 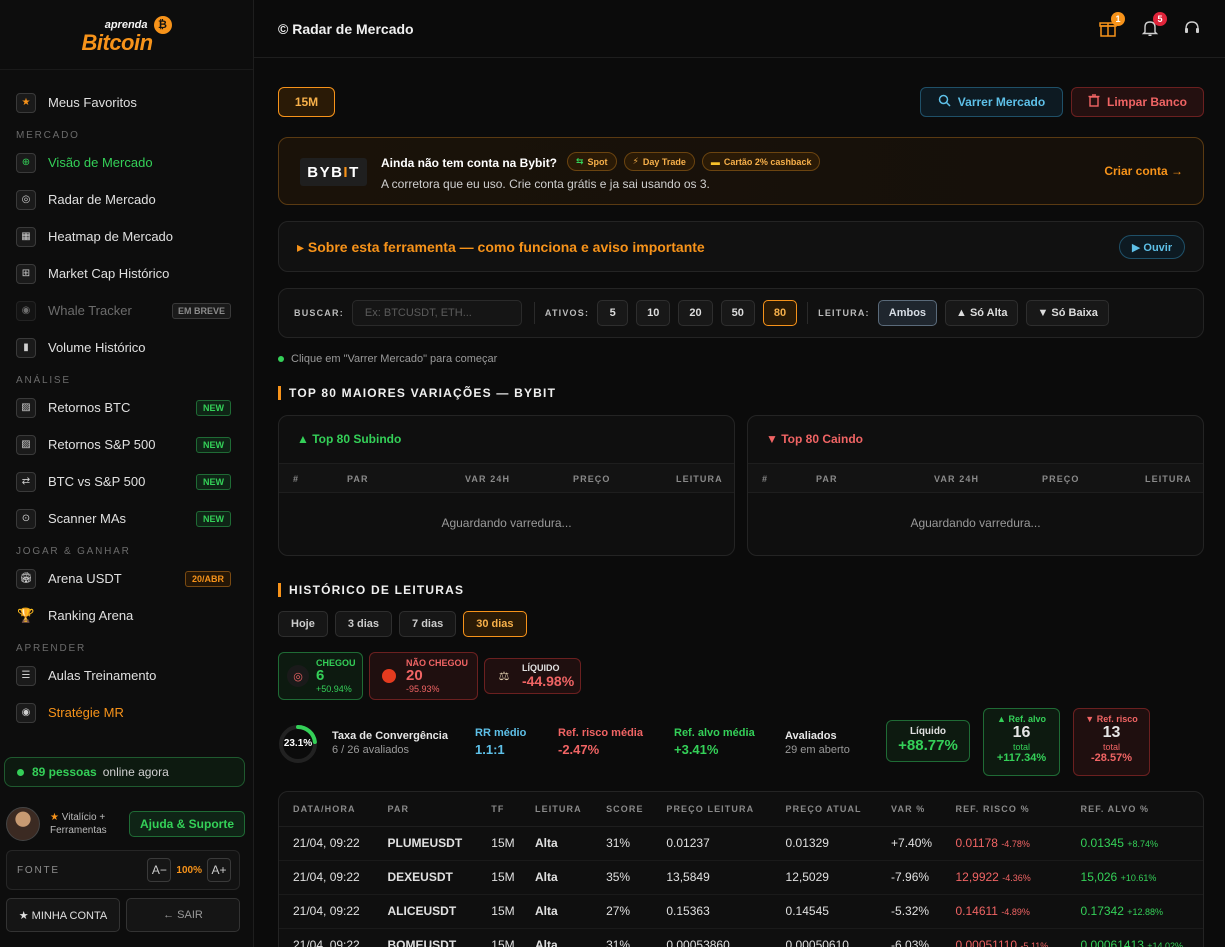 I want to click on scan-market-button: Varrer Mercado, so click(x=991, y=102).